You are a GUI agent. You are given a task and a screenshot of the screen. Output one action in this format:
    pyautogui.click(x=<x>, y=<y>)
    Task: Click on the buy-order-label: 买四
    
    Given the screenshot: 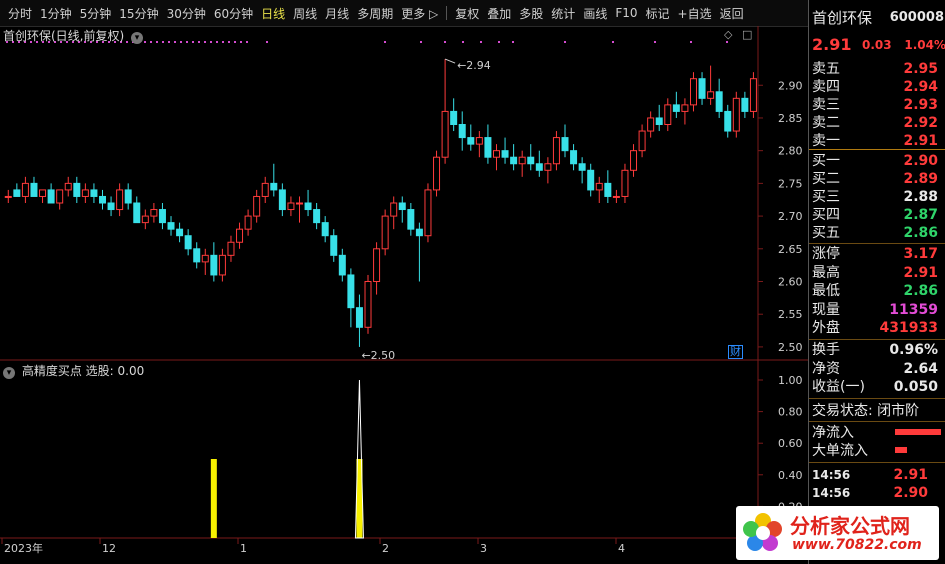 What is the action you would take?
    pyautogui.click(x=826, y=215)
    